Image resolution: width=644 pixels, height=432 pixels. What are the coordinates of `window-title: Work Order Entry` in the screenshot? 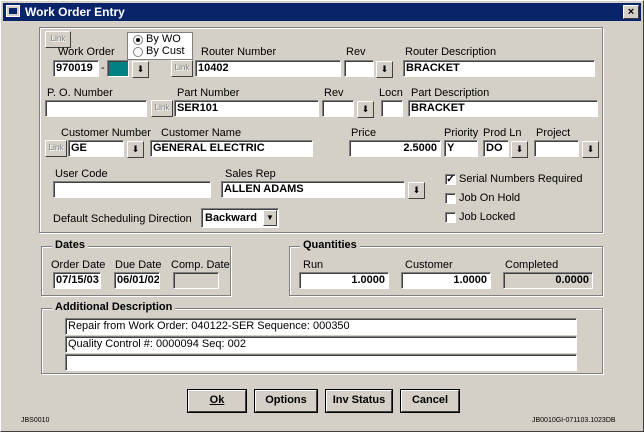 It's located at (75, 12).